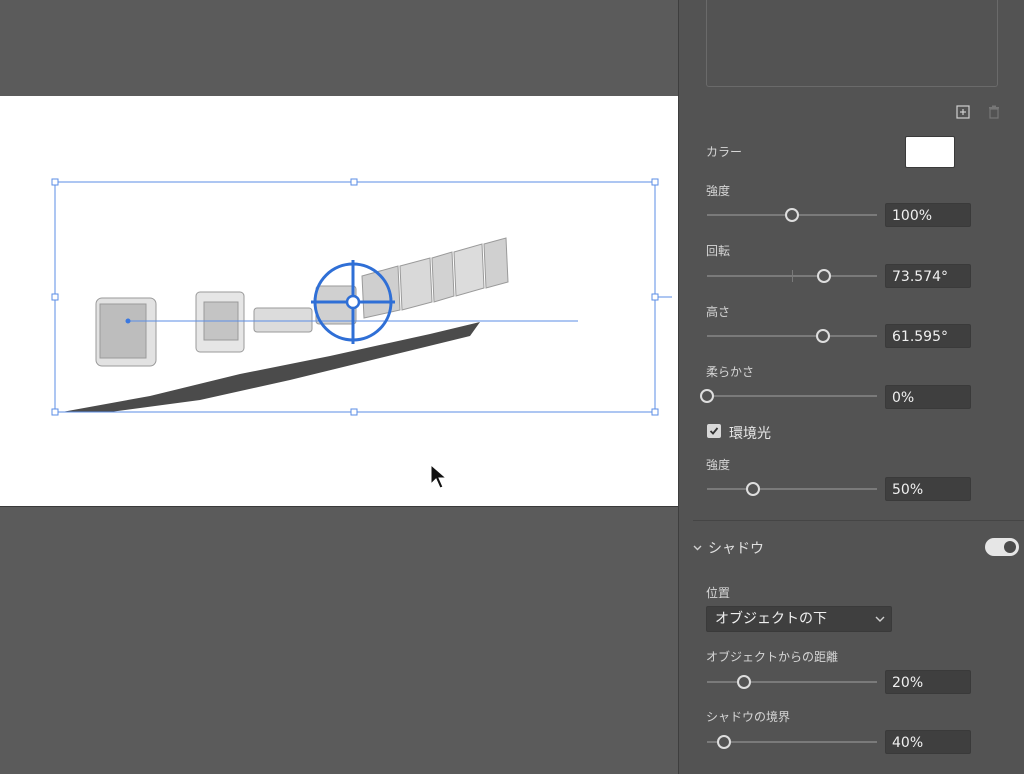 This screenshot has width=1024, height=774. Describe the element at coordinates (963, 112) in the screenshot. I see `add-light-icon` at that location.